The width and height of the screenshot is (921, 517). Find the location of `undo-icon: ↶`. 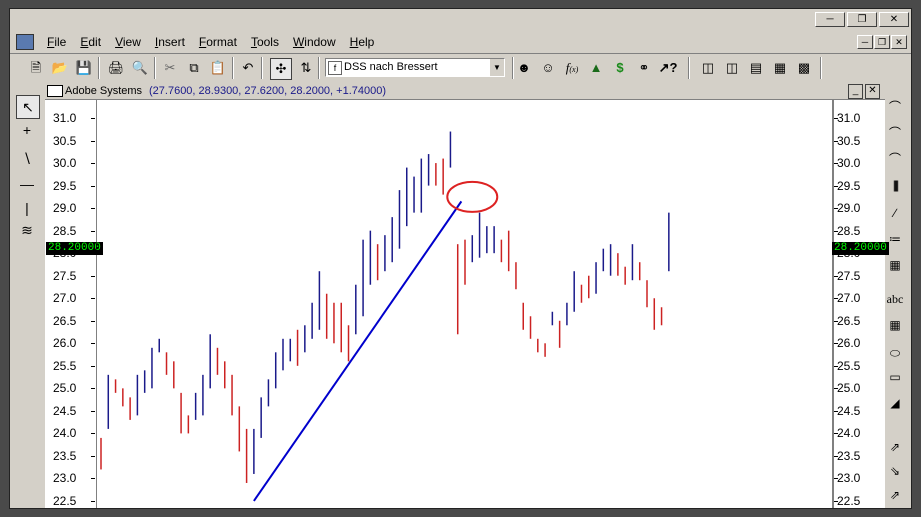

undo-icon: ↶ is located at coordinates (248, 68).